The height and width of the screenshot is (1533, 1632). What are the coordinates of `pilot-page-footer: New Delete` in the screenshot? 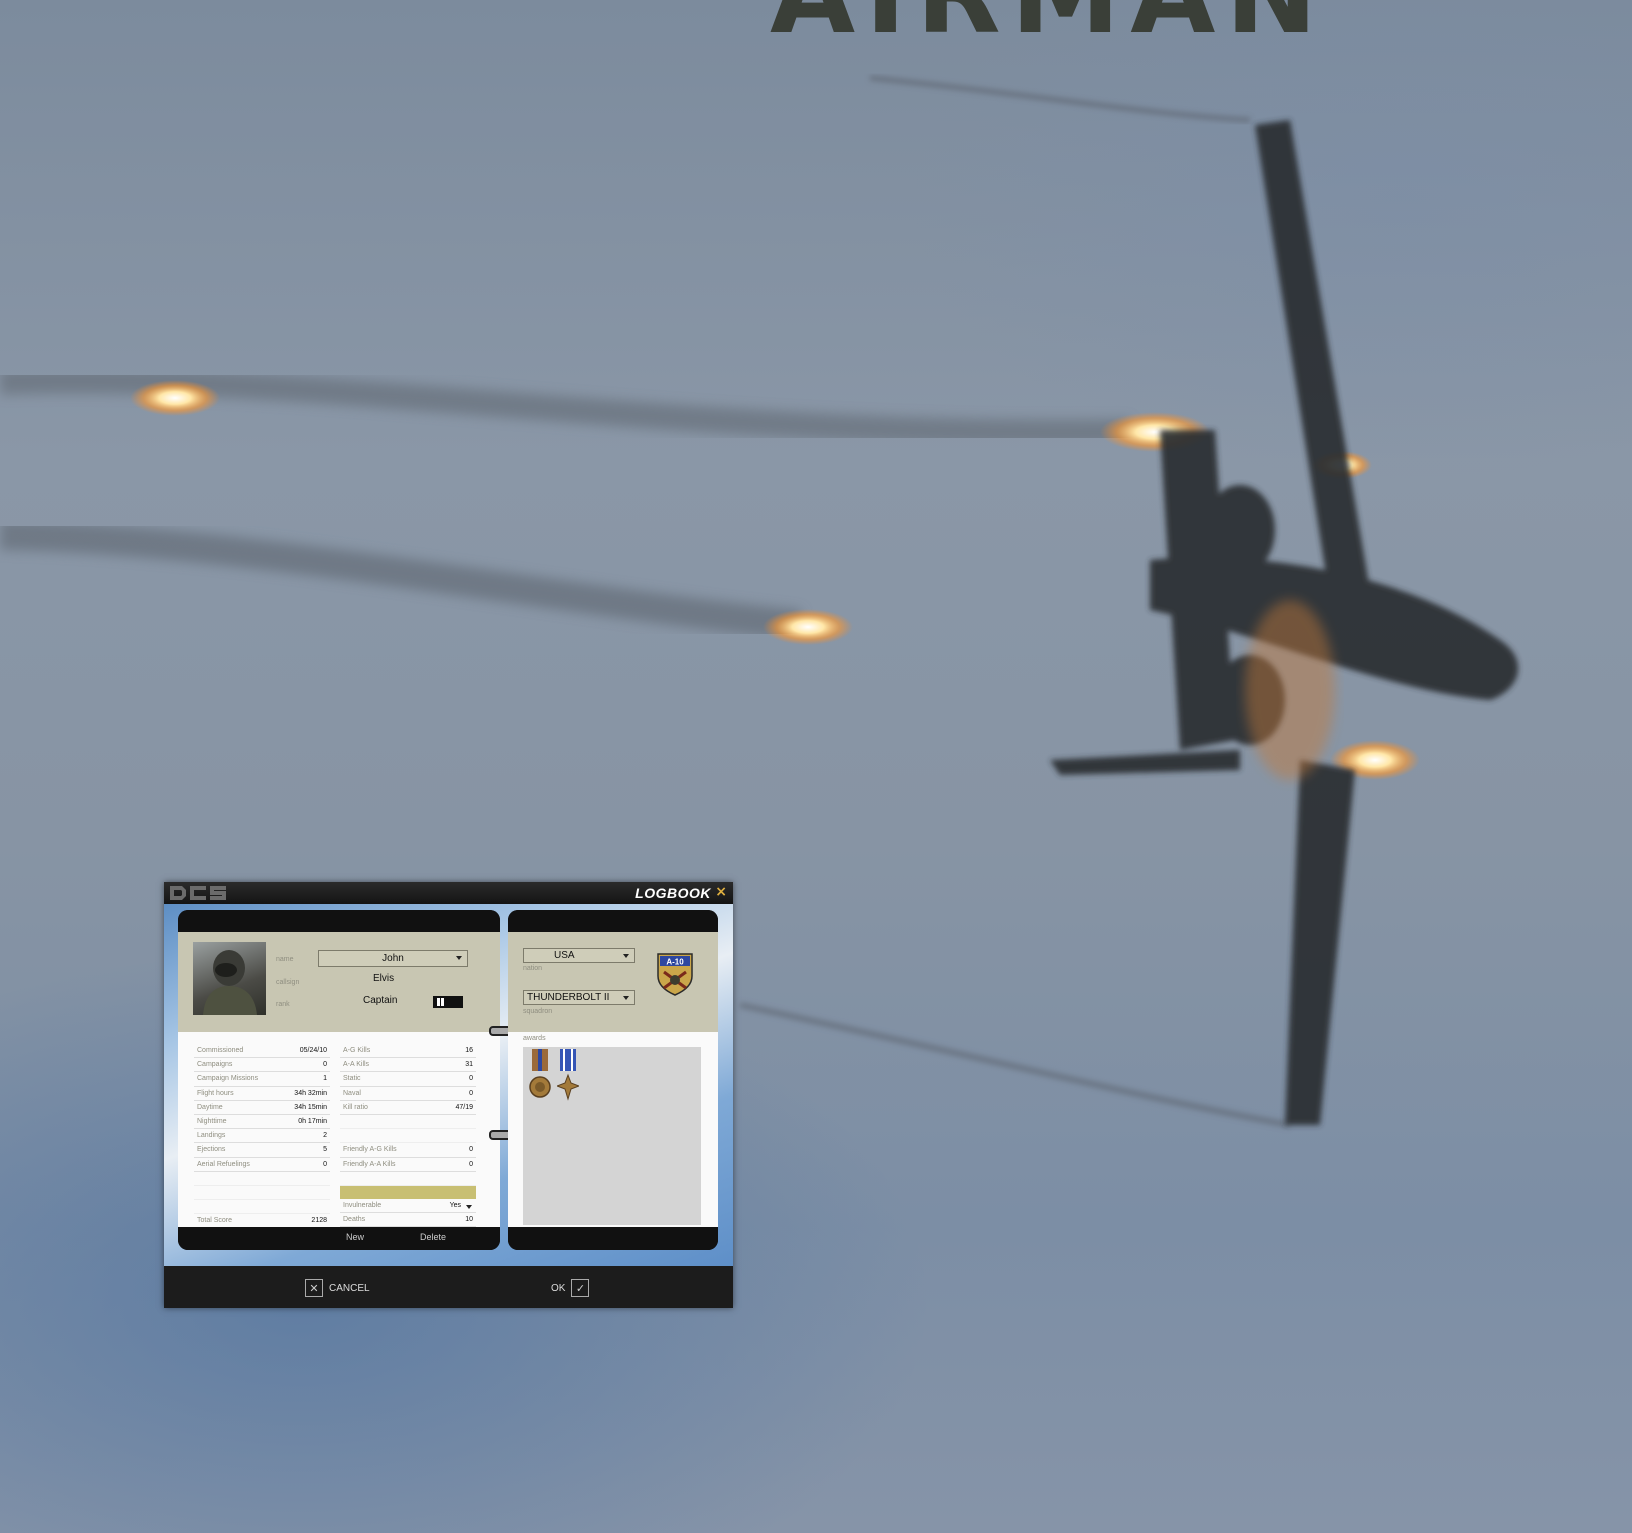 It's located at (339, 1238).